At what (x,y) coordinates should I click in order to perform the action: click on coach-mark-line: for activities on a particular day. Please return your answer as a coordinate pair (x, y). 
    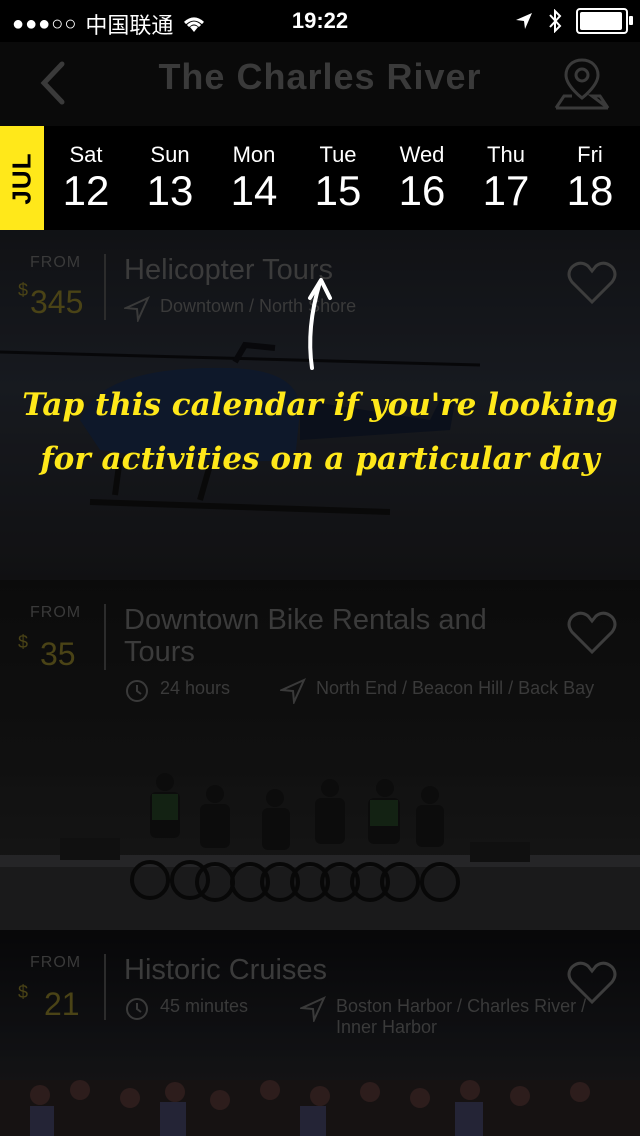
    Looking at the image, I should click on (320, 459).